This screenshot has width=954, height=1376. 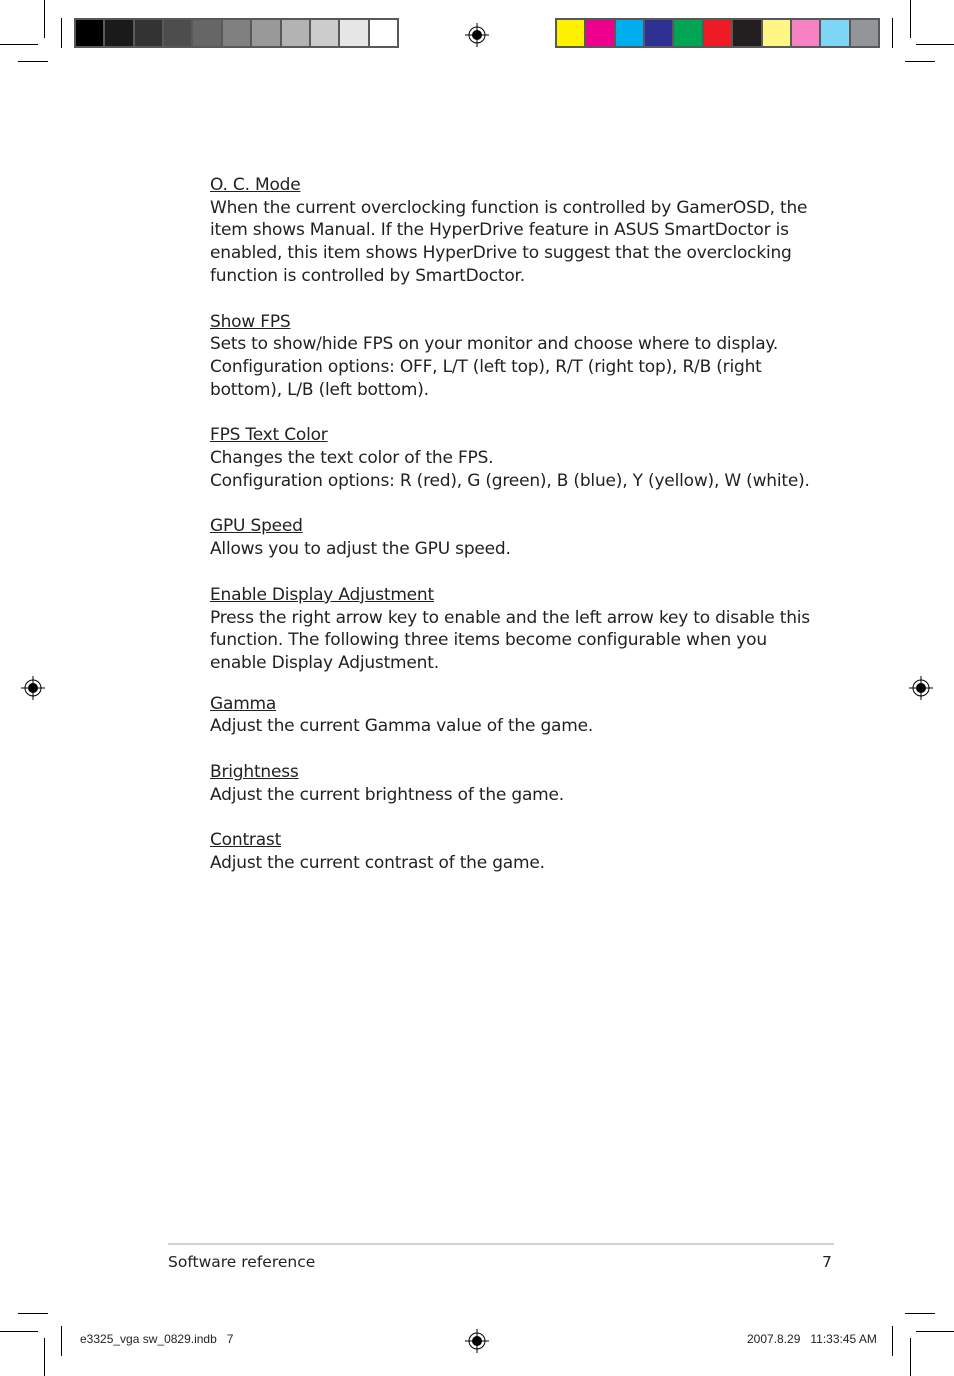 What do you see at coordinates (269, 435) in the screenshot?
I see `section-heading: FPS Text Color` at bounding box center [269, 435].